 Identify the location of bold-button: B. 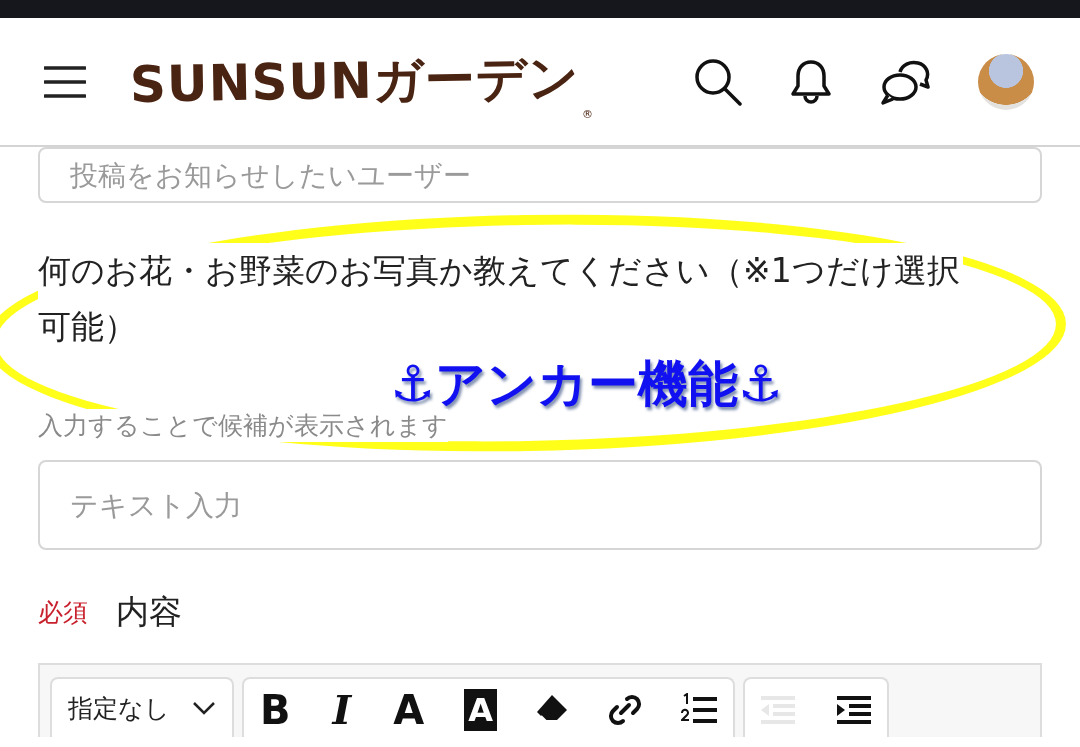
(275, 710).